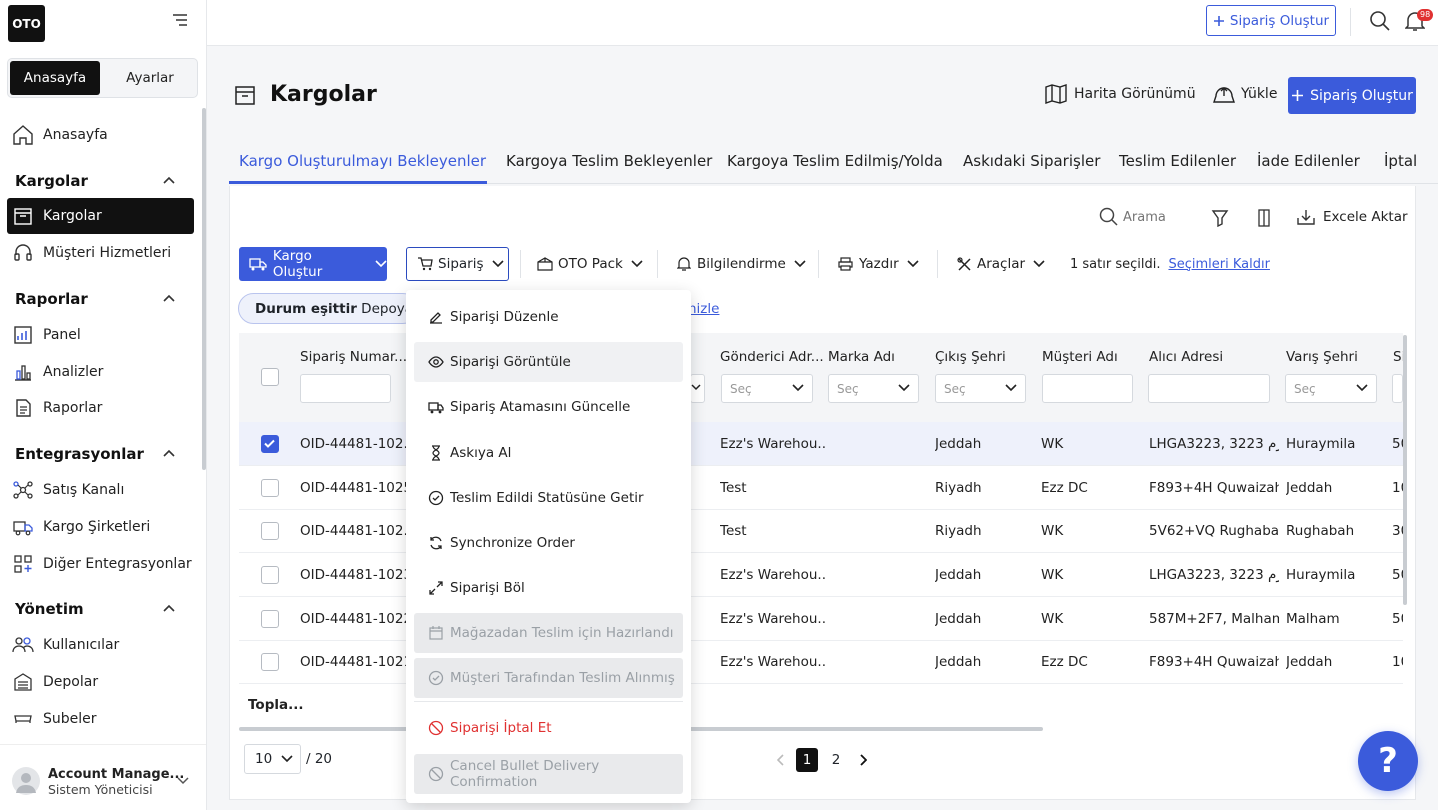 Image resolution: width=1438 pixels, height=810 pixels. What do you see at coordinates (548, 362) in the screenshot?
I see `menu-item-sipari-i-g-r-nt-le: Siparişi Görüntüle` at bounding box center [548, 362].